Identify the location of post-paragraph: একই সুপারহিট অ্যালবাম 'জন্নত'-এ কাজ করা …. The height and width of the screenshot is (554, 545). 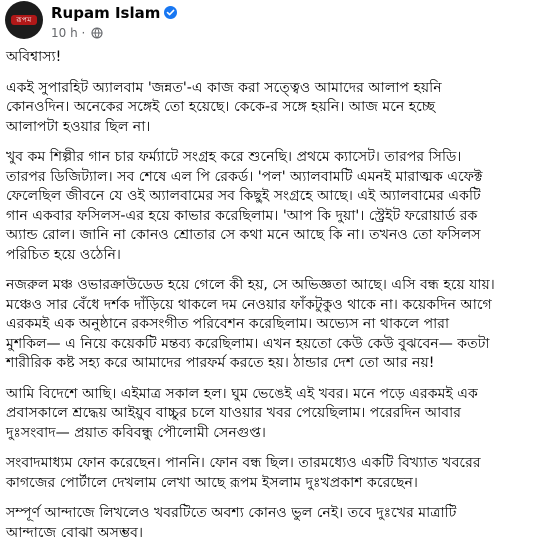
(224, 107).